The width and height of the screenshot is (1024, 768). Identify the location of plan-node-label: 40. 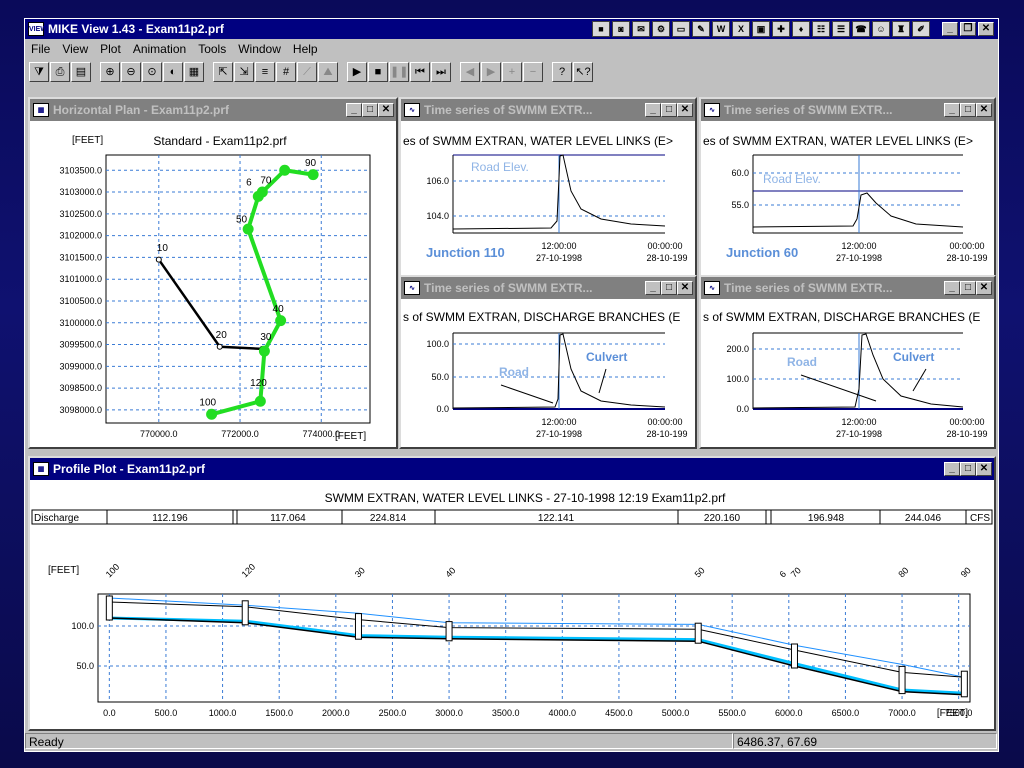
(279, 309).